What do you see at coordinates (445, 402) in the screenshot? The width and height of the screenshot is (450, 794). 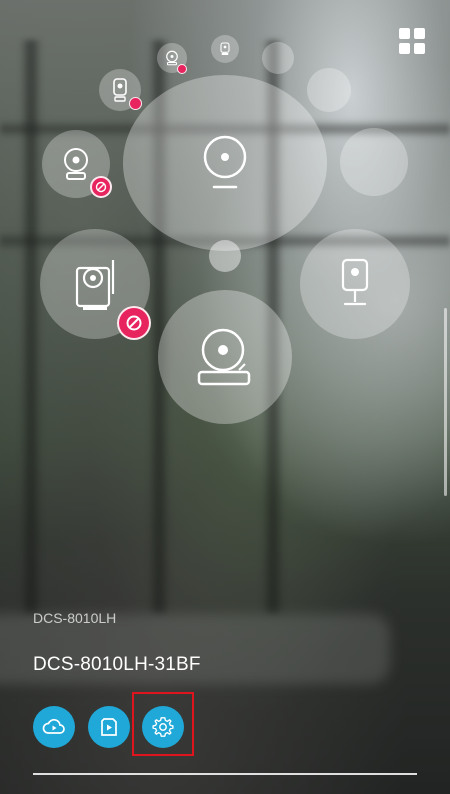 I see `scrollbar` at bounding box center [445, 402].